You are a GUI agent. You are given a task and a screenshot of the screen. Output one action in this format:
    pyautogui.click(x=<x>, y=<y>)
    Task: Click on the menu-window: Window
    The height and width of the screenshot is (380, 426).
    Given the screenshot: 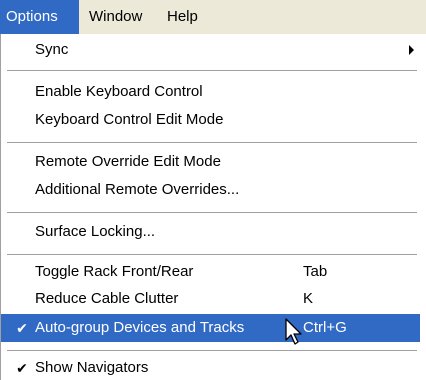 What is the action you would take?
    pyautogui.click(x=119, y=17)
    